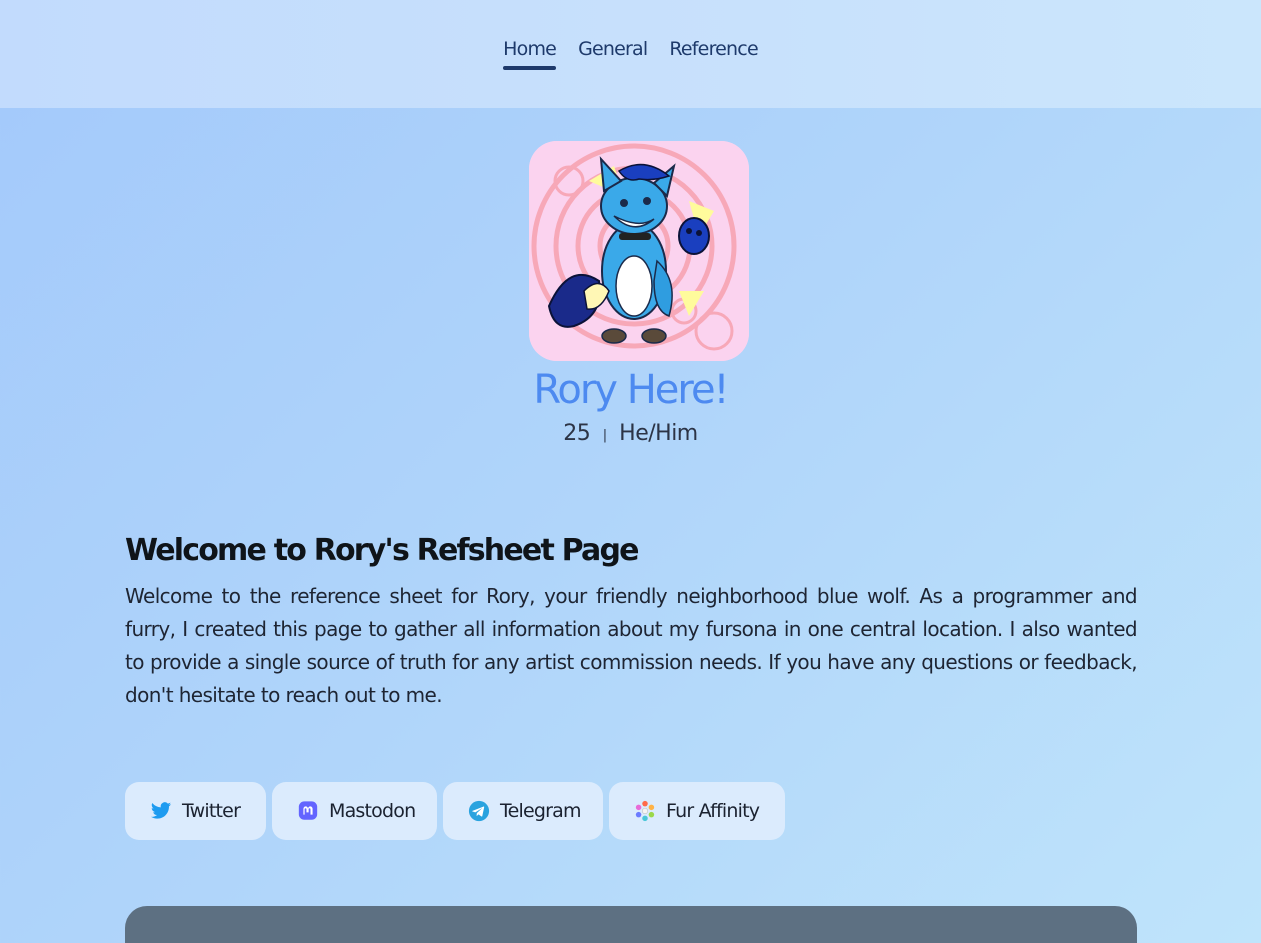 The width and height of the screenshot is (1261, 943). What do you see at coordinates (613, 52) in the screenshot?
I see `nav-item-general: General` at bounding box center [613, 52].